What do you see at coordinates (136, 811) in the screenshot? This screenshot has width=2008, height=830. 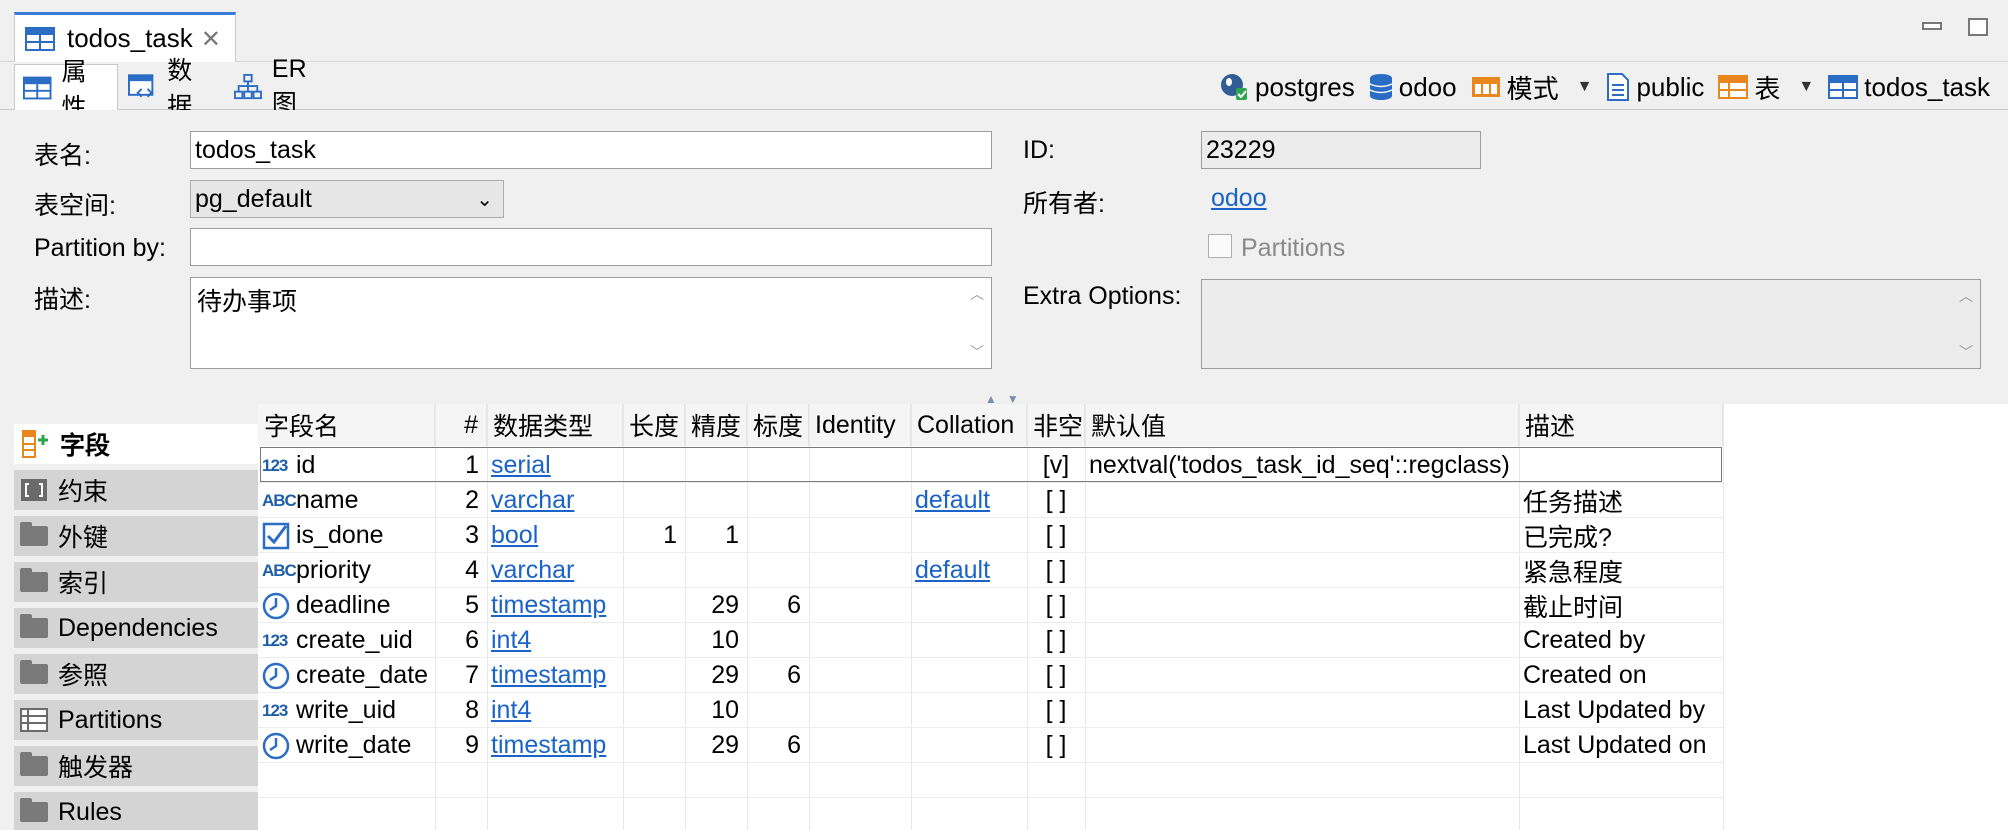 I see `section-rules: Rules` at bounding box center [136, 811].